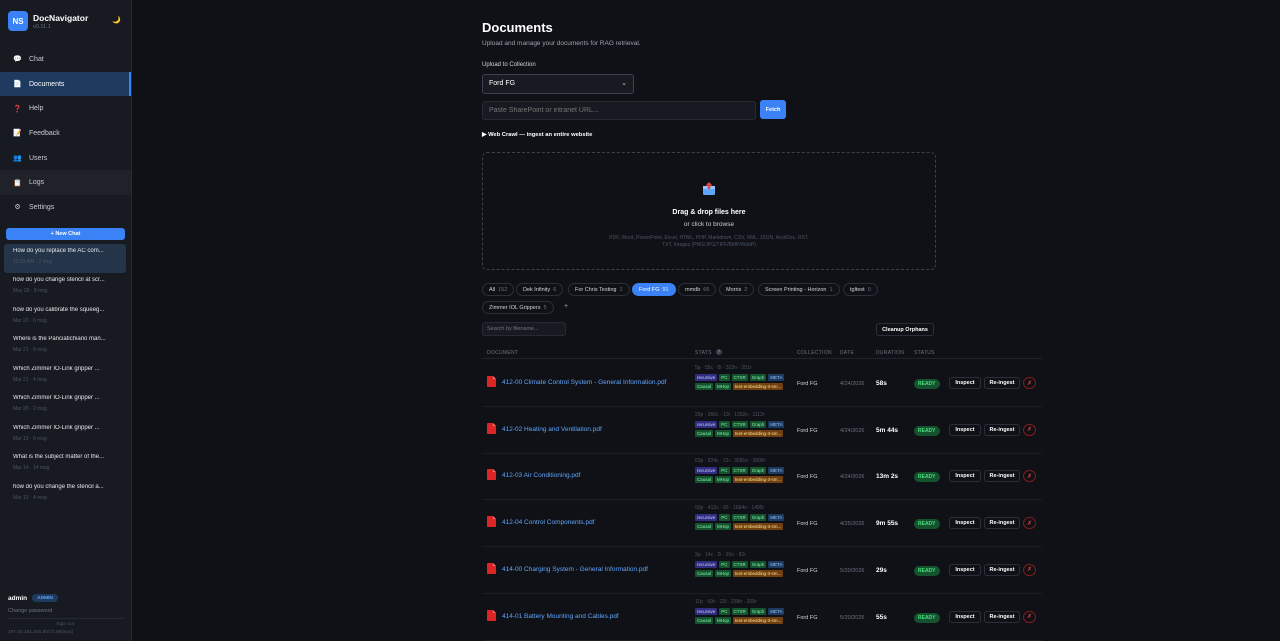  Describe the element at coordinates (518, 307) in the screenshot. I see `tab-zimmer-iol-grippers: Zimmer IOL Grippers 5` at that location.